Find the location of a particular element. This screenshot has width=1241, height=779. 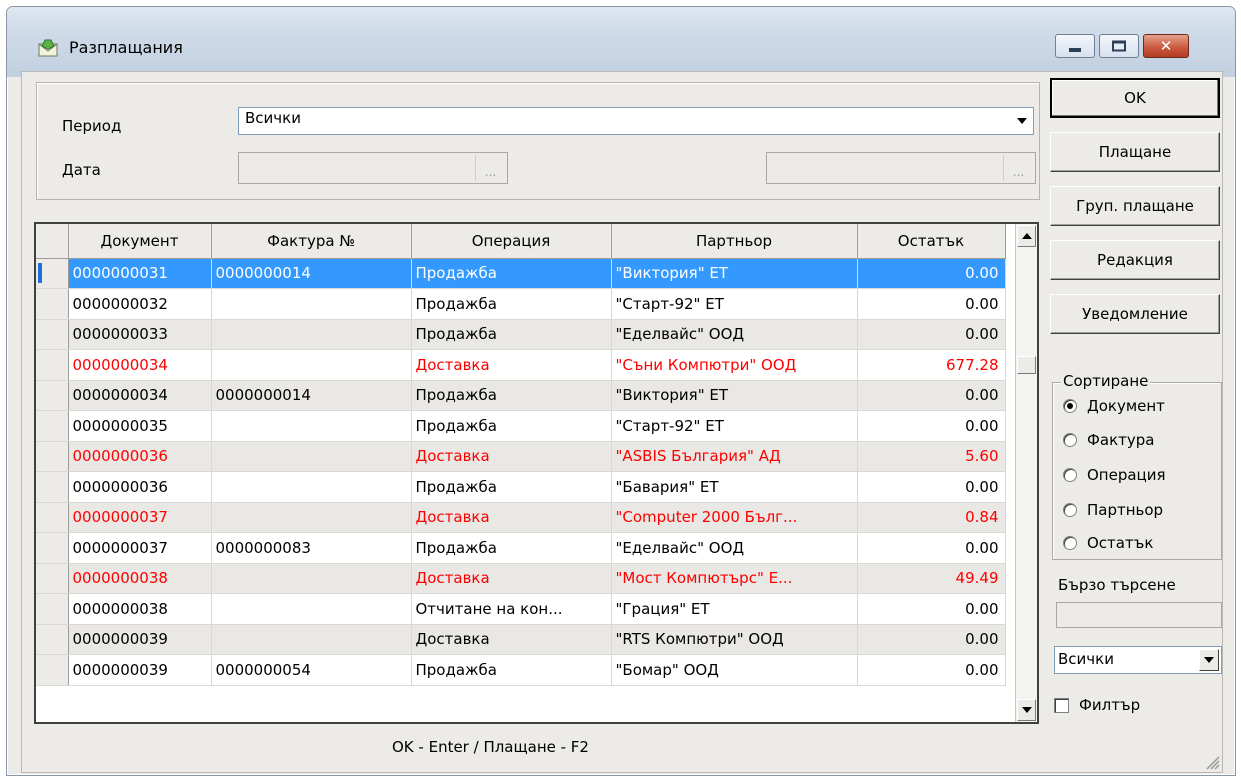

sort-option-partner: Партньор is located at coordinates (1113, 510).